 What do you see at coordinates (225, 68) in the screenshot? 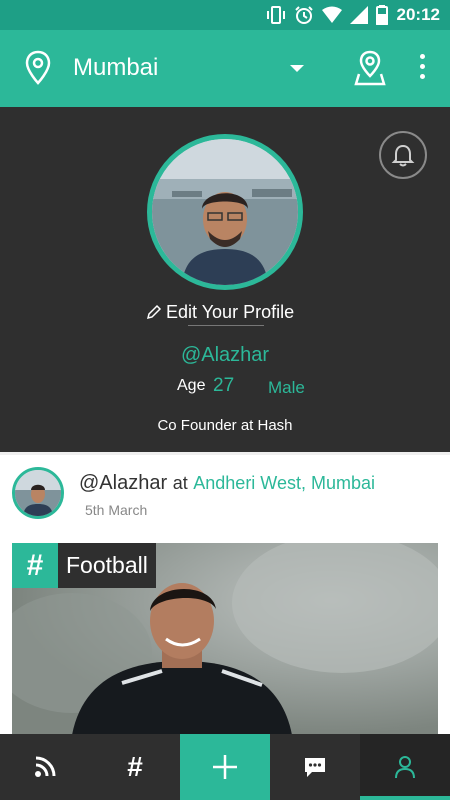
I see `app-bar: Mumbai` at bounding box center [225, 68].